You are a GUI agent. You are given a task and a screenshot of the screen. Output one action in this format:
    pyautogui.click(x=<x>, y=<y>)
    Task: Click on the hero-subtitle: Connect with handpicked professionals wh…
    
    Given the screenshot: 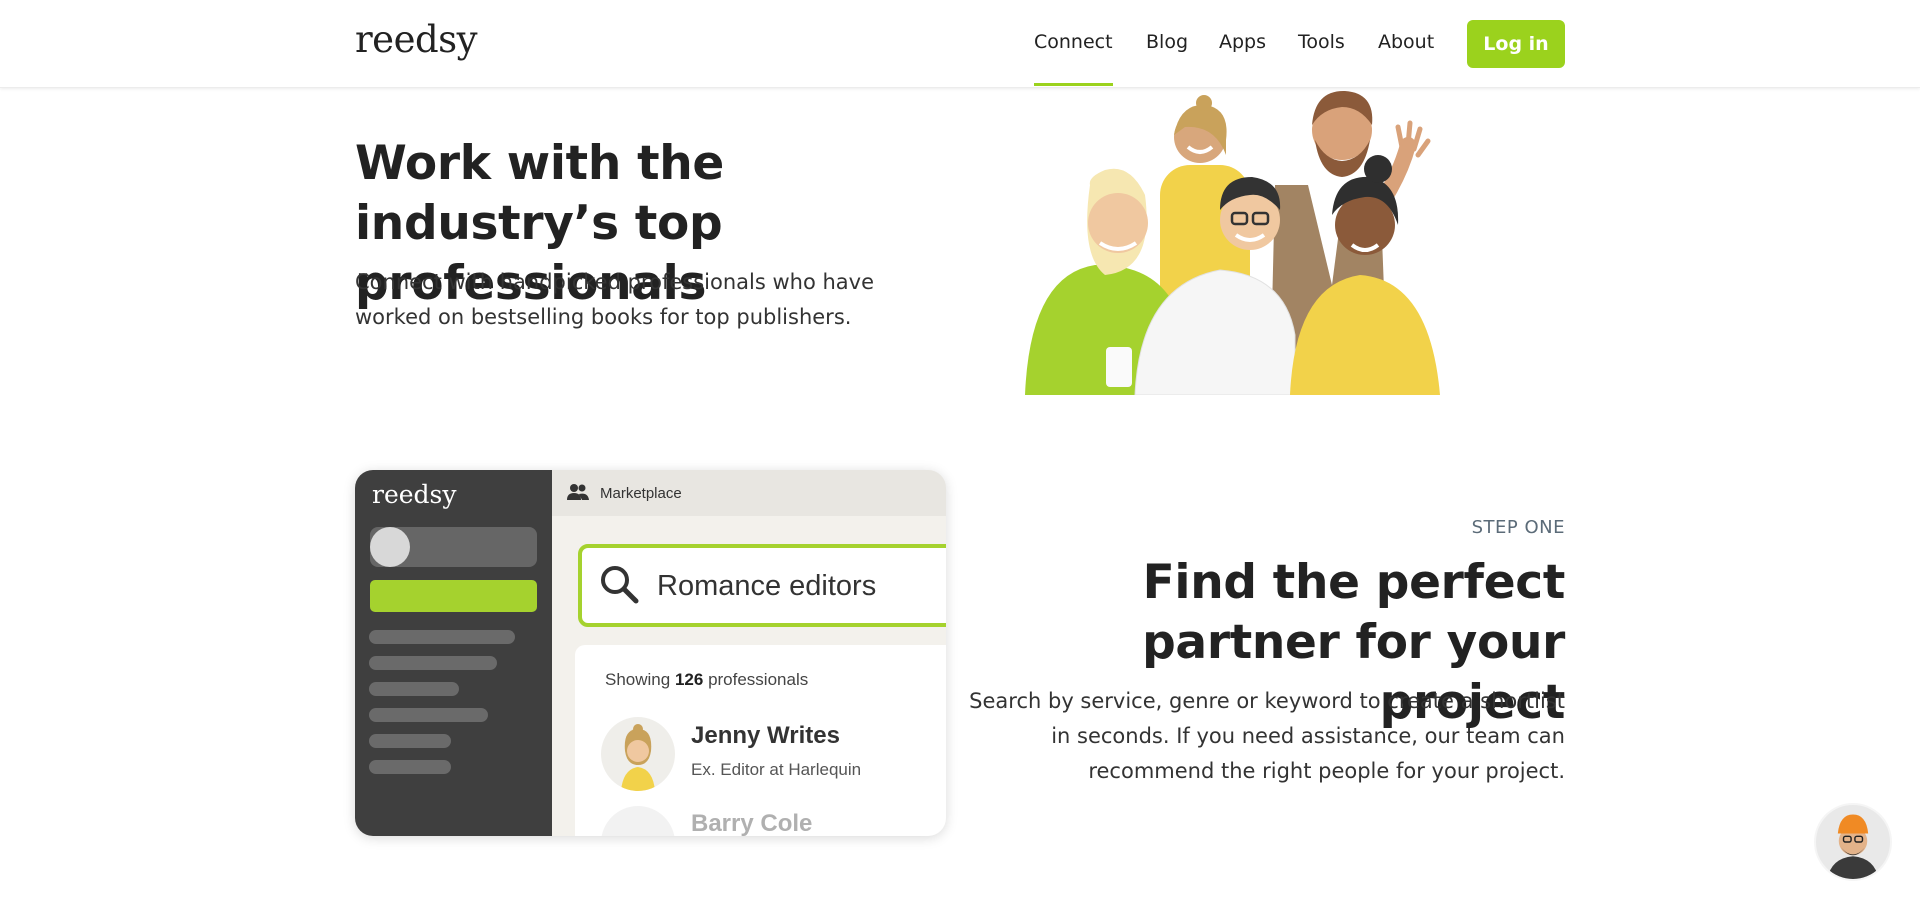 What is the action you would take?
    pyautogui.click(x=614, y=299)
    